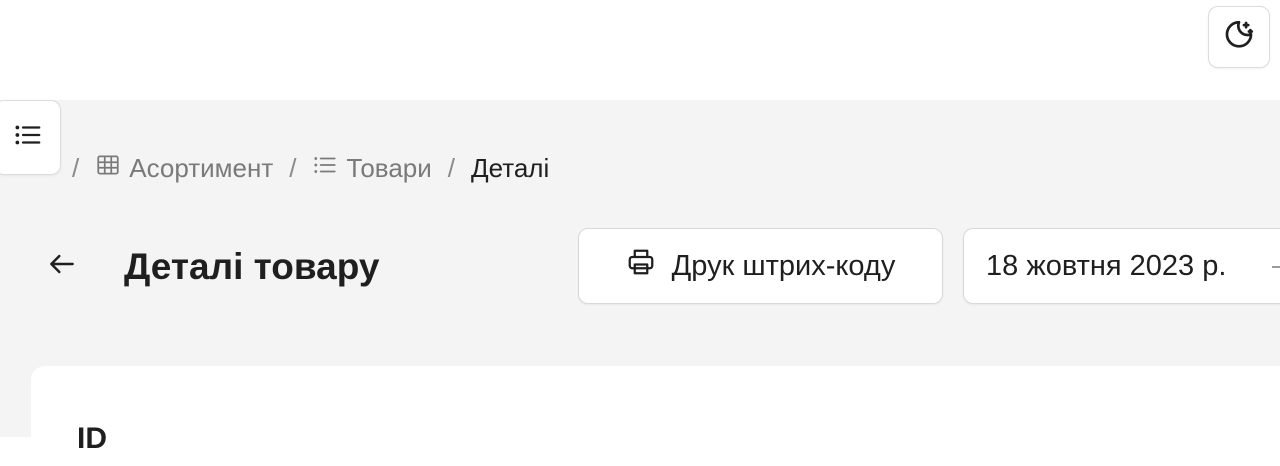 The image size is (1280, 466). I want to click on print-barcode-button: Друк штрих-коду, so click(760, 266).